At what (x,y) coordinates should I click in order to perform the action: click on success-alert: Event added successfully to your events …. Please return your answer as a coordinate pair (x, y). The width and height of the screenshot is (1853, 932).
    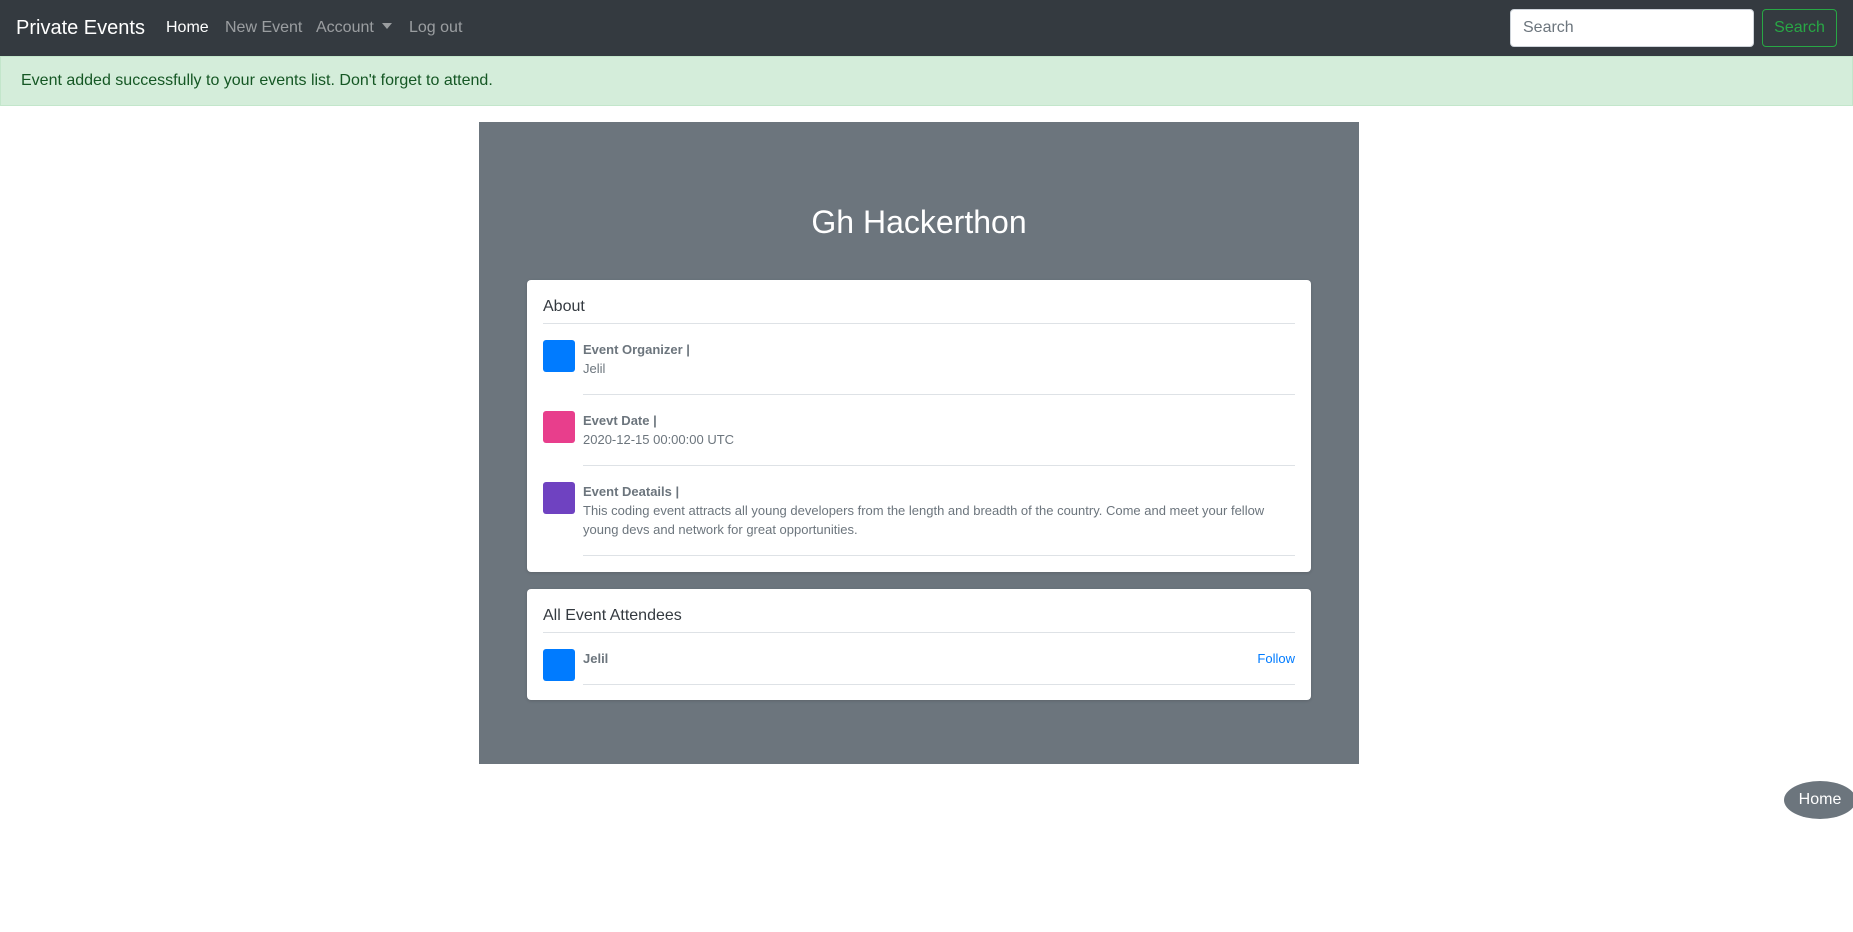
    Looking at the image, I should click on (926, 81).